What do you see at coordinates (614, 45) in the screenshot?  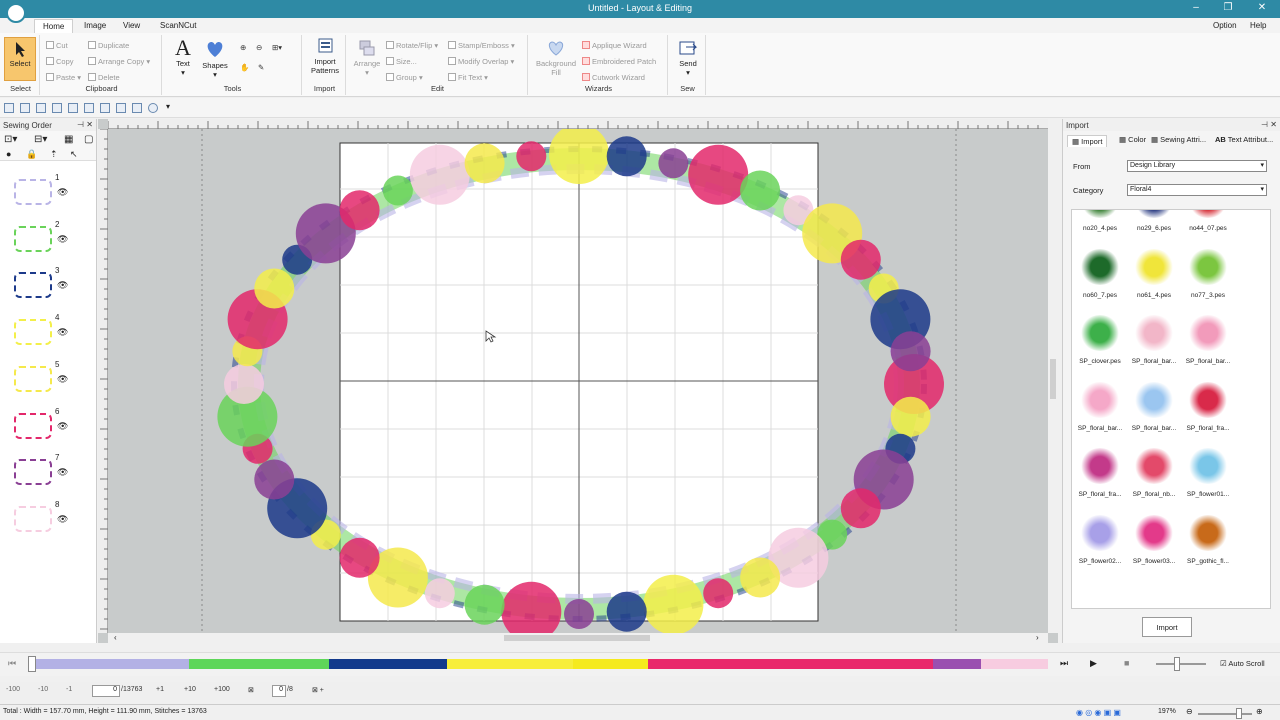 I see `applique-wizard-button: Applique Wizard` at bounding box center [614, 45].